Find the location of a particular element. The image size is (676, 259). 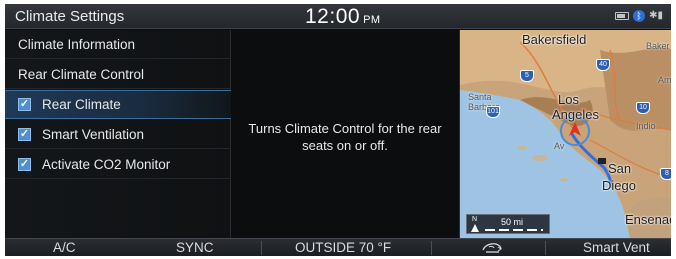

highway-shield-icon: 8 is located at coordinates (665, 174).